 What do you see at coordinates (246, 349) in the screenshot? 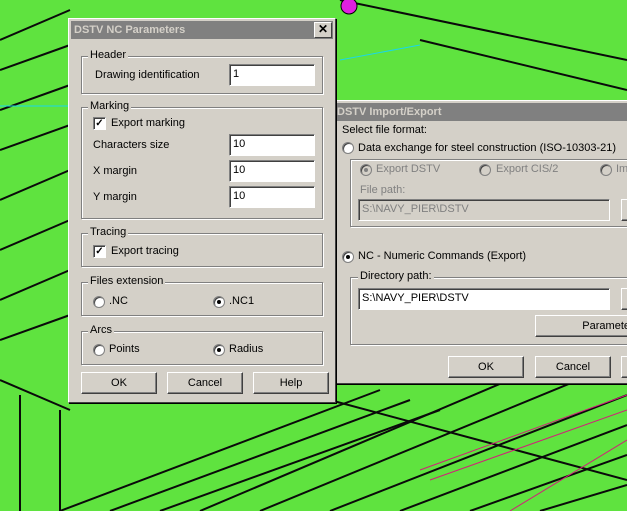
I see `radius-label: Radius` at bounding box center [246, 349].